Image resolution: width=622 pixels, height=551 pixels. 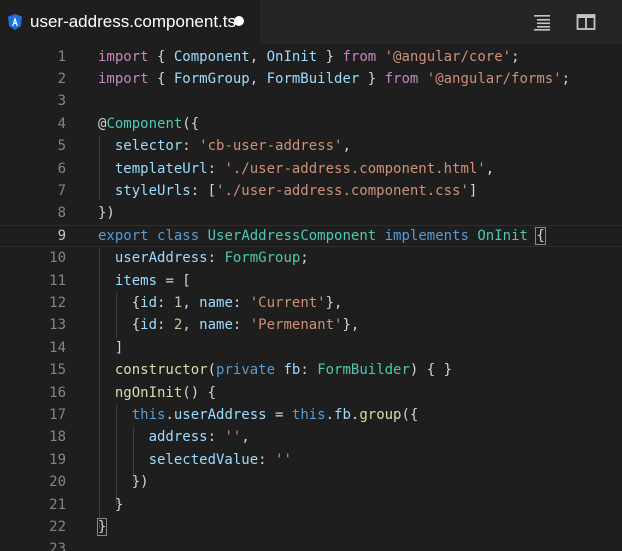 What do you see at coordinates (426, 235) in the screenshot?
I see `storage-keyword-token: implements` at bounding box center [426, 235].